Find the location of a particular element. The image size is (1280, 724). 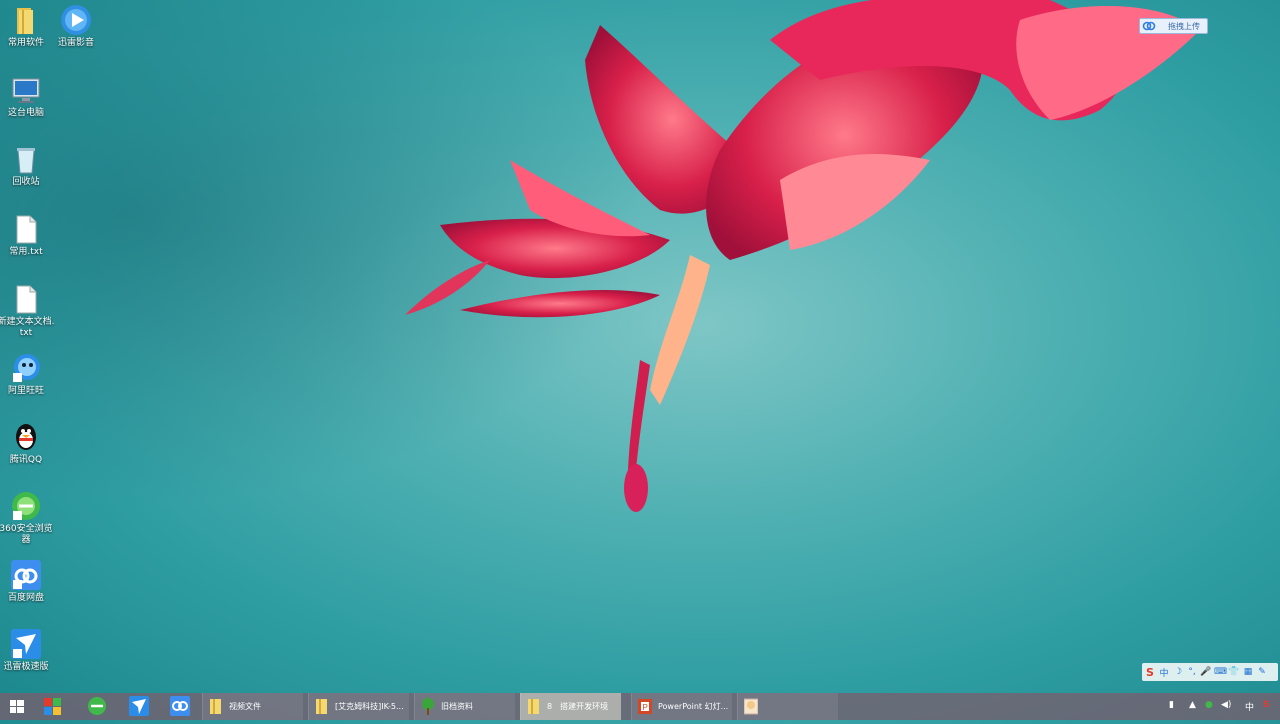

desktop-icon-label: 阿里旺旺 is located at coordinates (25, 391).